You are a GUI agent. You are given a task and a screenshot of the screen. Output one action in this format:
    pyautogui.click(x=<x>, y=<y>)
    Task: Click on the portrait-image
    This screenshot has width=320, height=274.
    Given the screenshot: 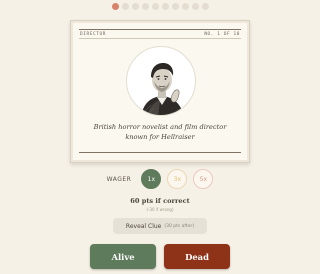 What is the action you would take?
    pyautogui.click(x=161, y=81)
    